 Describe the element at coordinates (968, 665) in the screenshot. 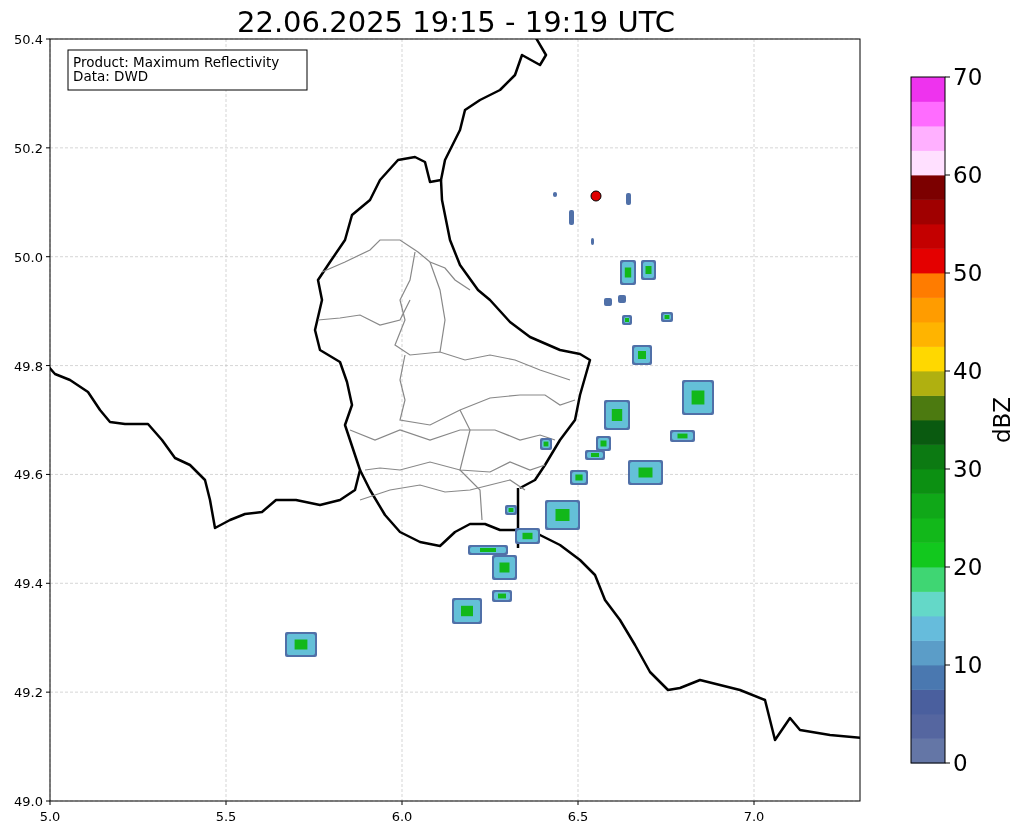

I see `colorbar-tick-label: 10` at that location.